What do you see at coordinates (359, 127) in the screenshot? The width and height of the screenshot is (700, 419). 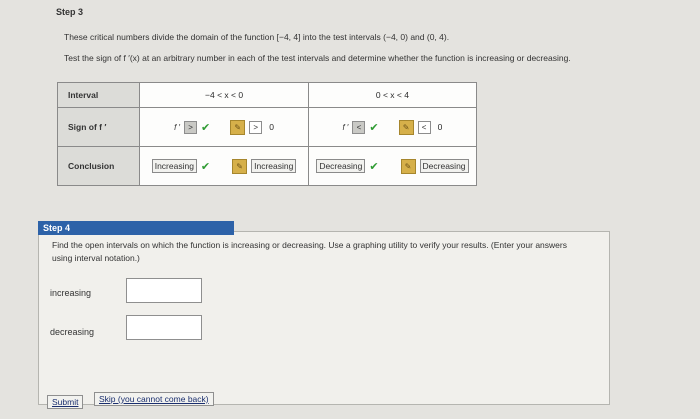 I see `interval-2-sign-select: <` at bounding box center [359, 127].